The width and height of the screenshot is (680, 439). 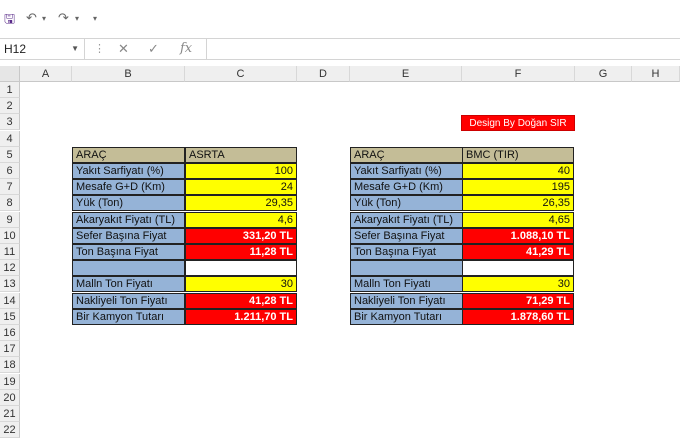 I want to click on table2-value-cell: 195, so click(x=518, y=187).